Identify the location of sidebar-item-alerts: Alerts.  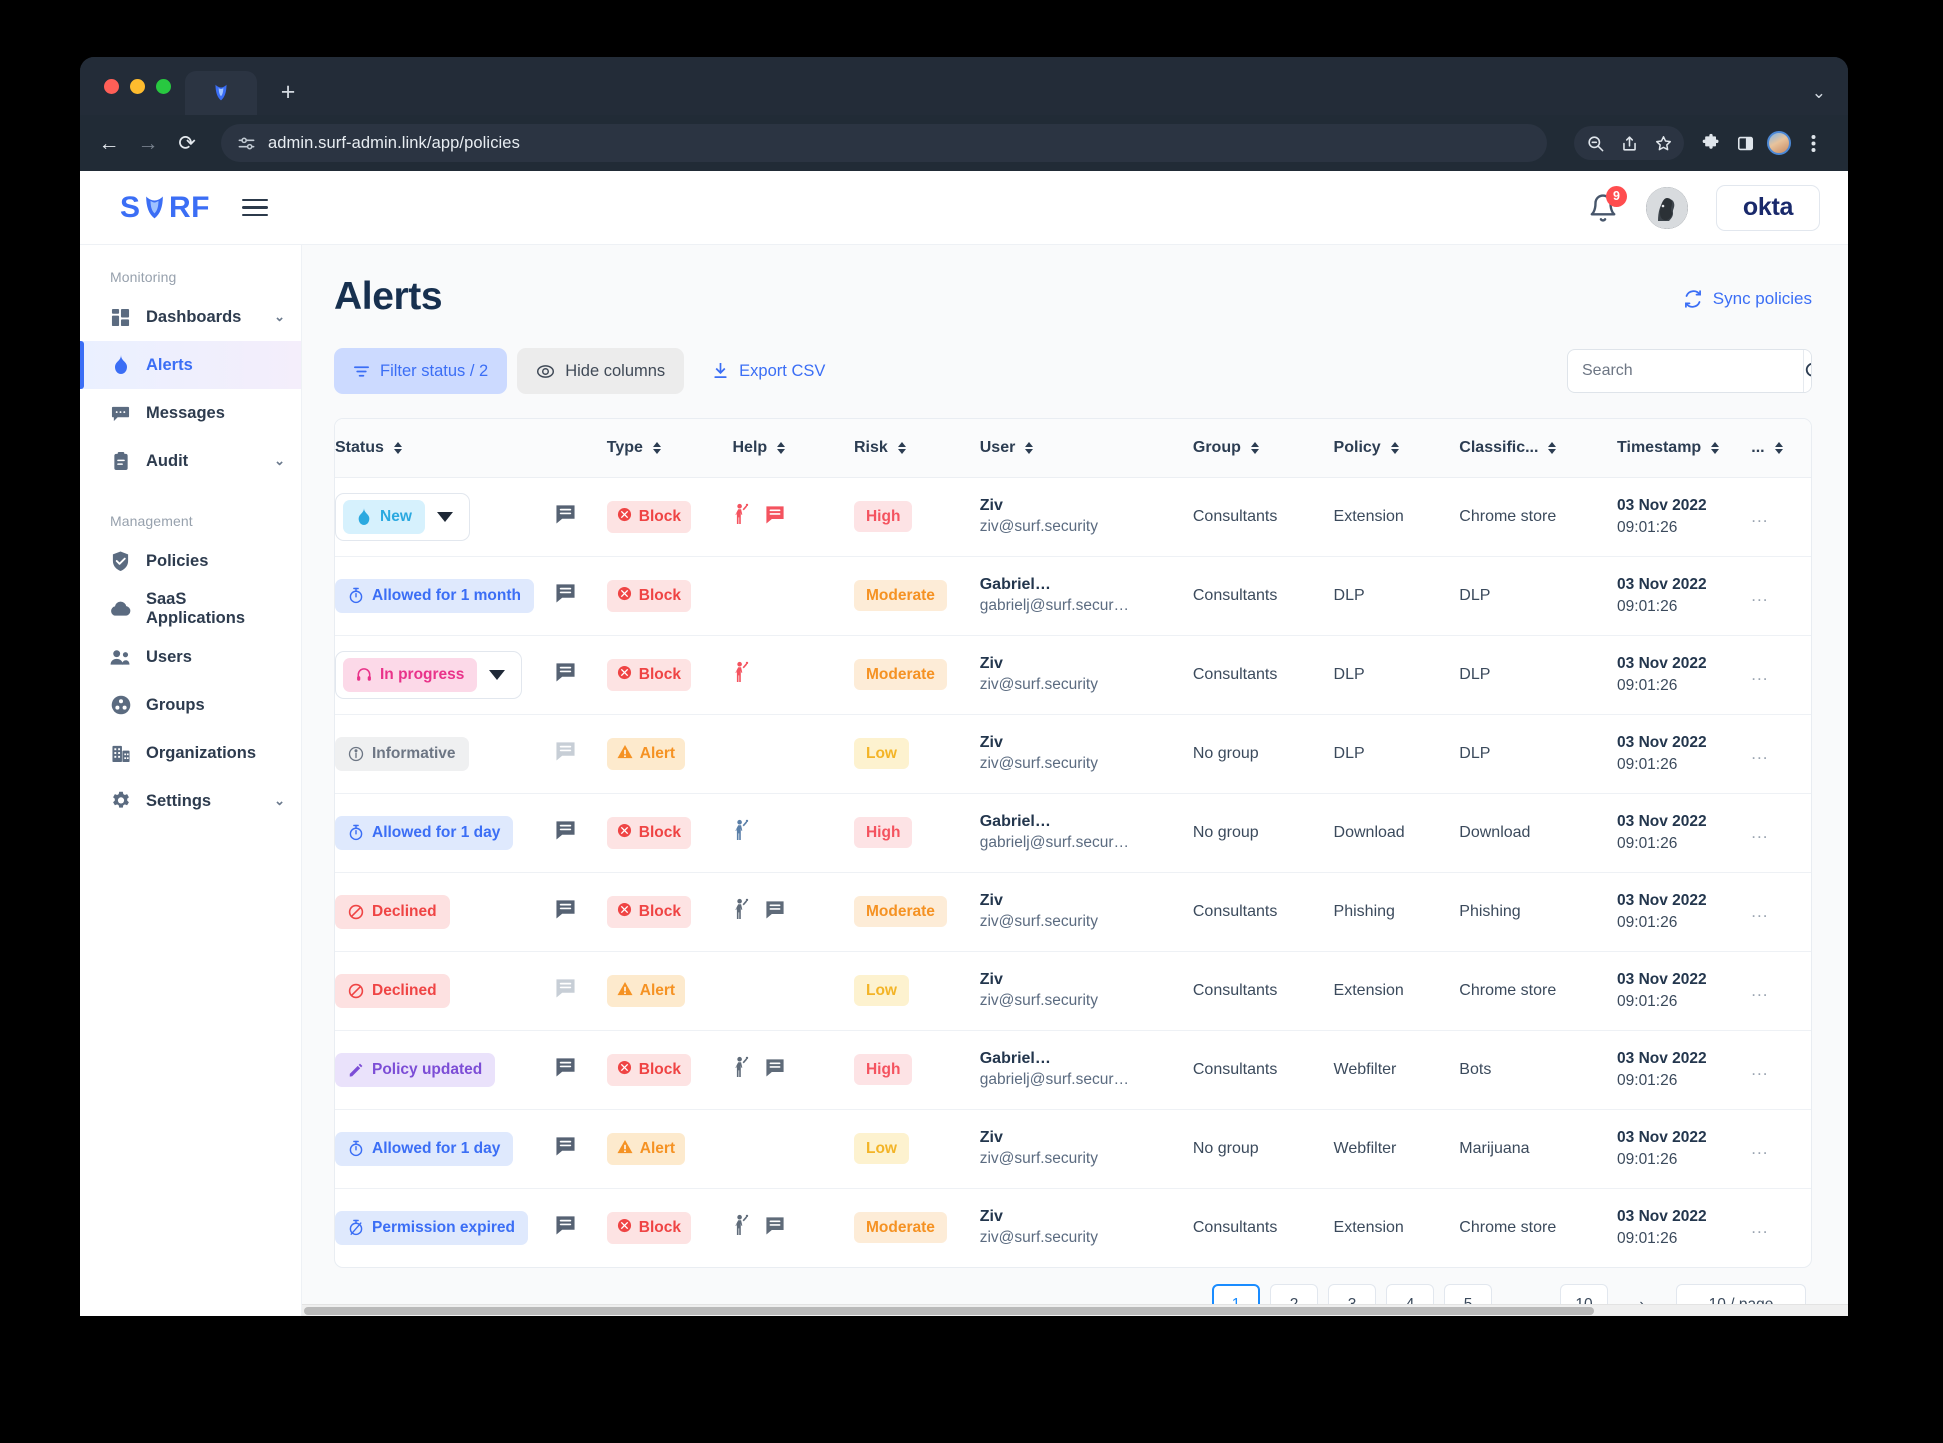
(190, 365).